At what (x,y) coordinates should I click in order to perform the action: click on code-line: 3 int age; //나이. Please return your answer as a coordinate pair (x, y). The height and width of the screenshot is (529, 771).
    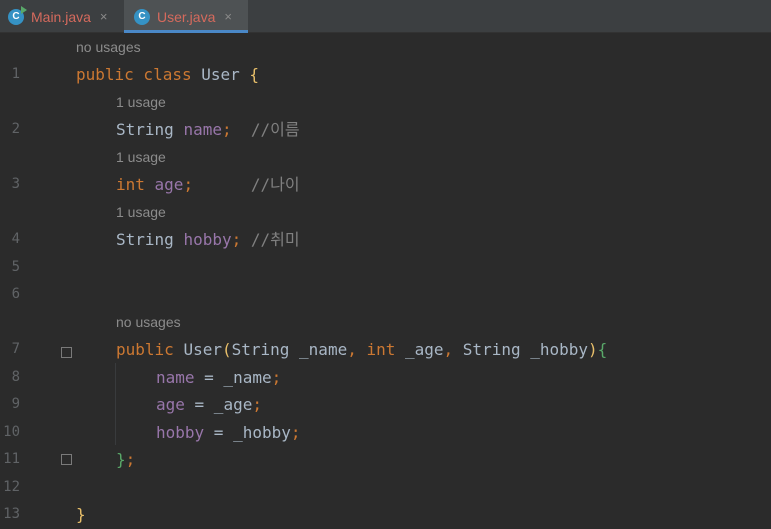
    Looking at the image, I should click on (385, 185).